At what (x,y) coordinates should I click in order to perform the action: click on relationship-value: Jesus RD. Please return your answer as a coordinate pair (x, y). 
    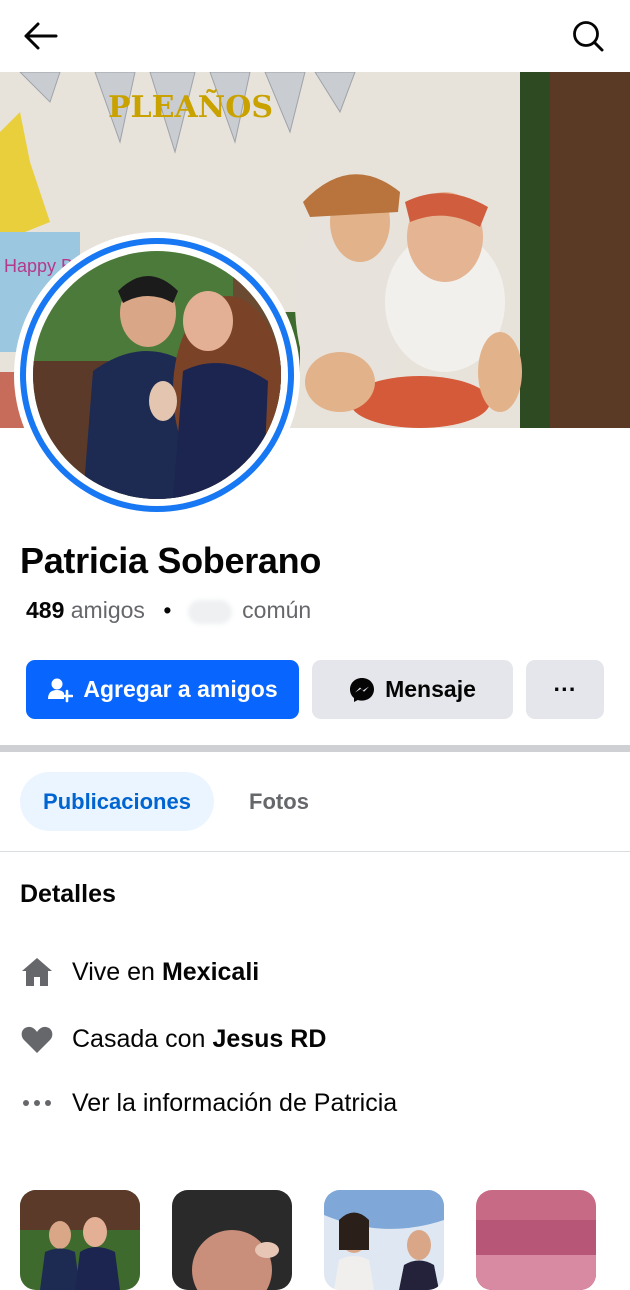
    Looking at the image, I should click on (269, 1039).